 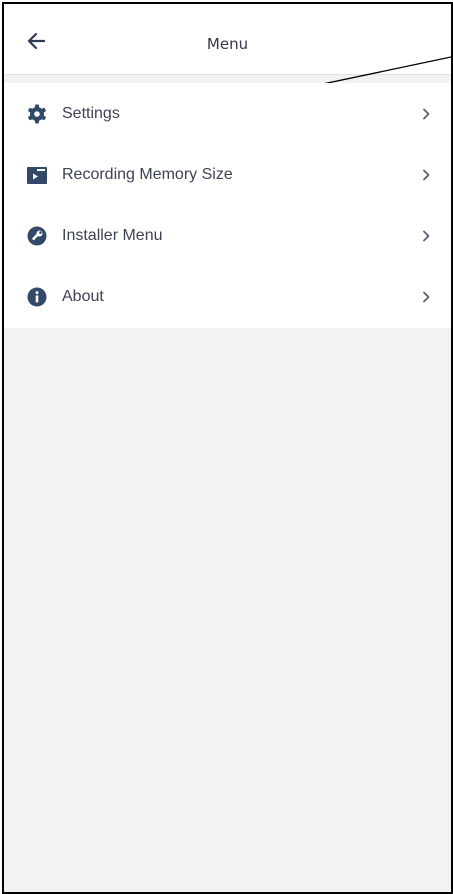 I want to click on back-button, so click(x=36, y=41).